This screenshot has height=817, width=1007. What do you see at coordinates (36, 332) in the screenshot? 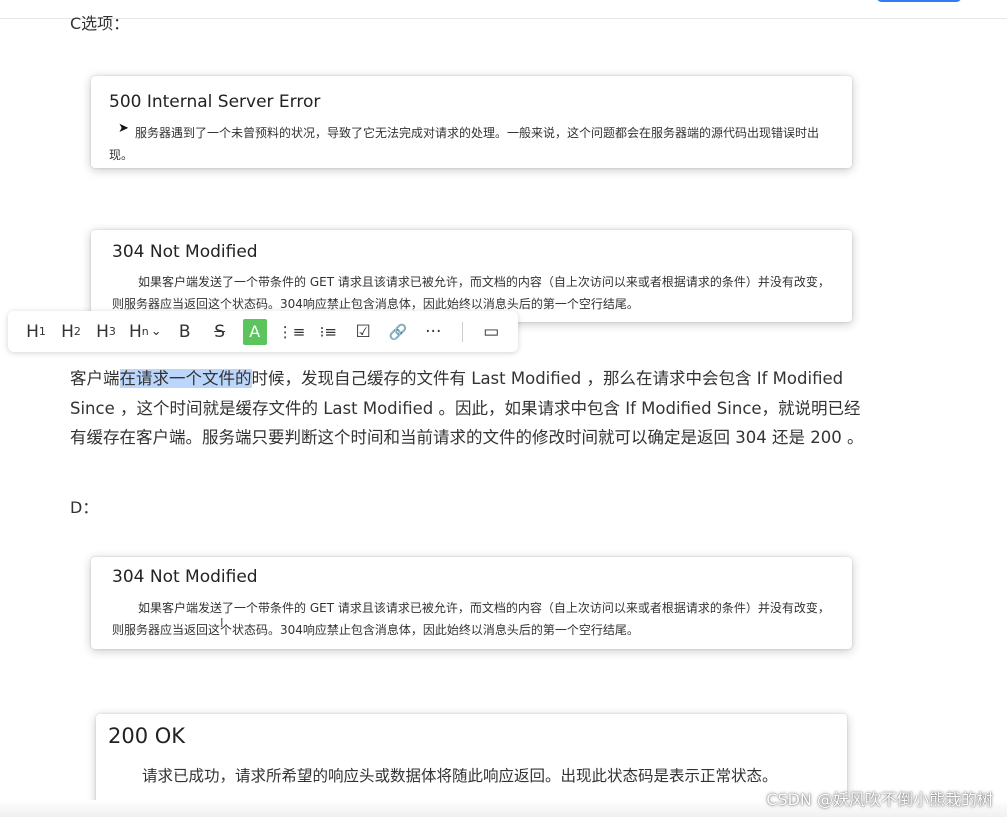
I see `heading-1-button: H1` at bounding box center [36, 332].